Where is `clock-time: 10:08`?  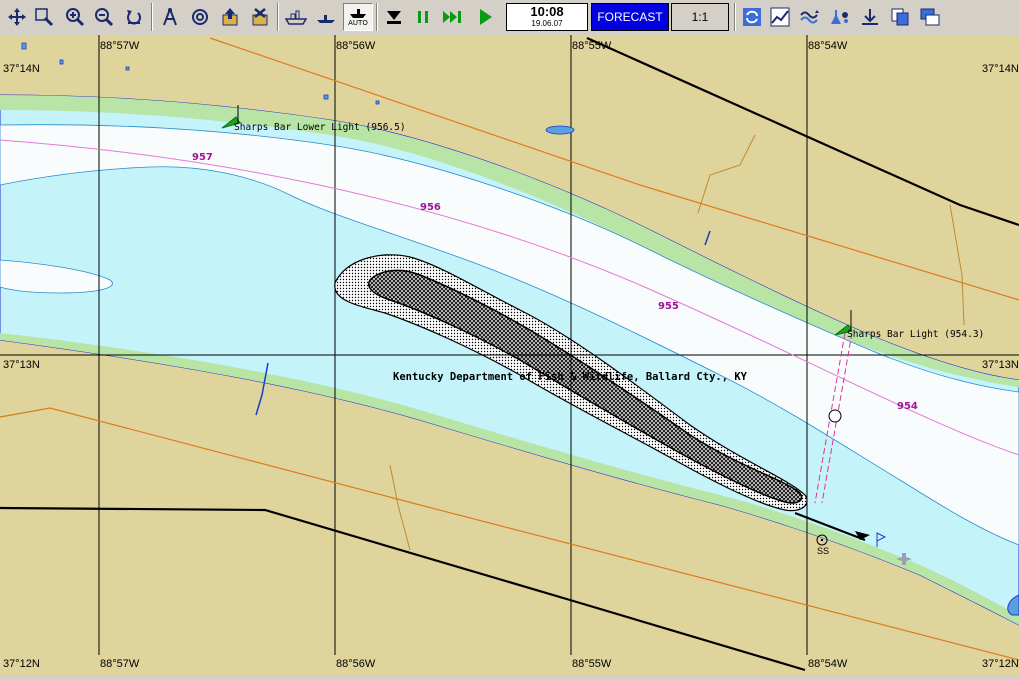
clock-time: 10:08 is located at coordinates (547, 11).